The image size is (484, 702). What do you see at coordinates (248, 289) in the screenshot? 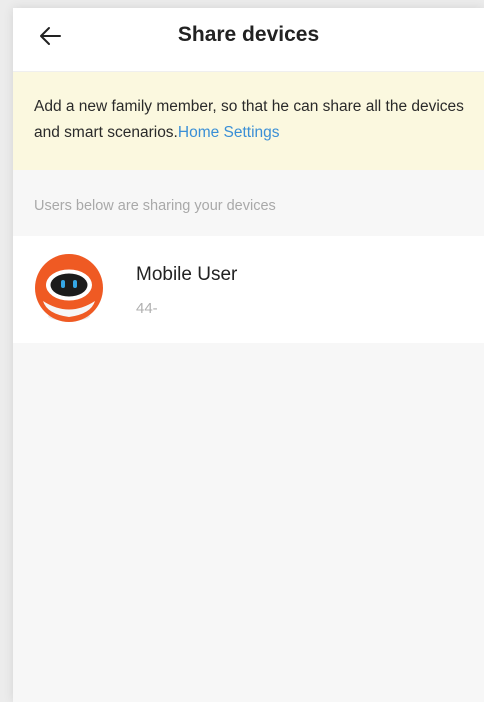
I see `user-list-item: Mobile User 44-` at bounding box center [248, 289].